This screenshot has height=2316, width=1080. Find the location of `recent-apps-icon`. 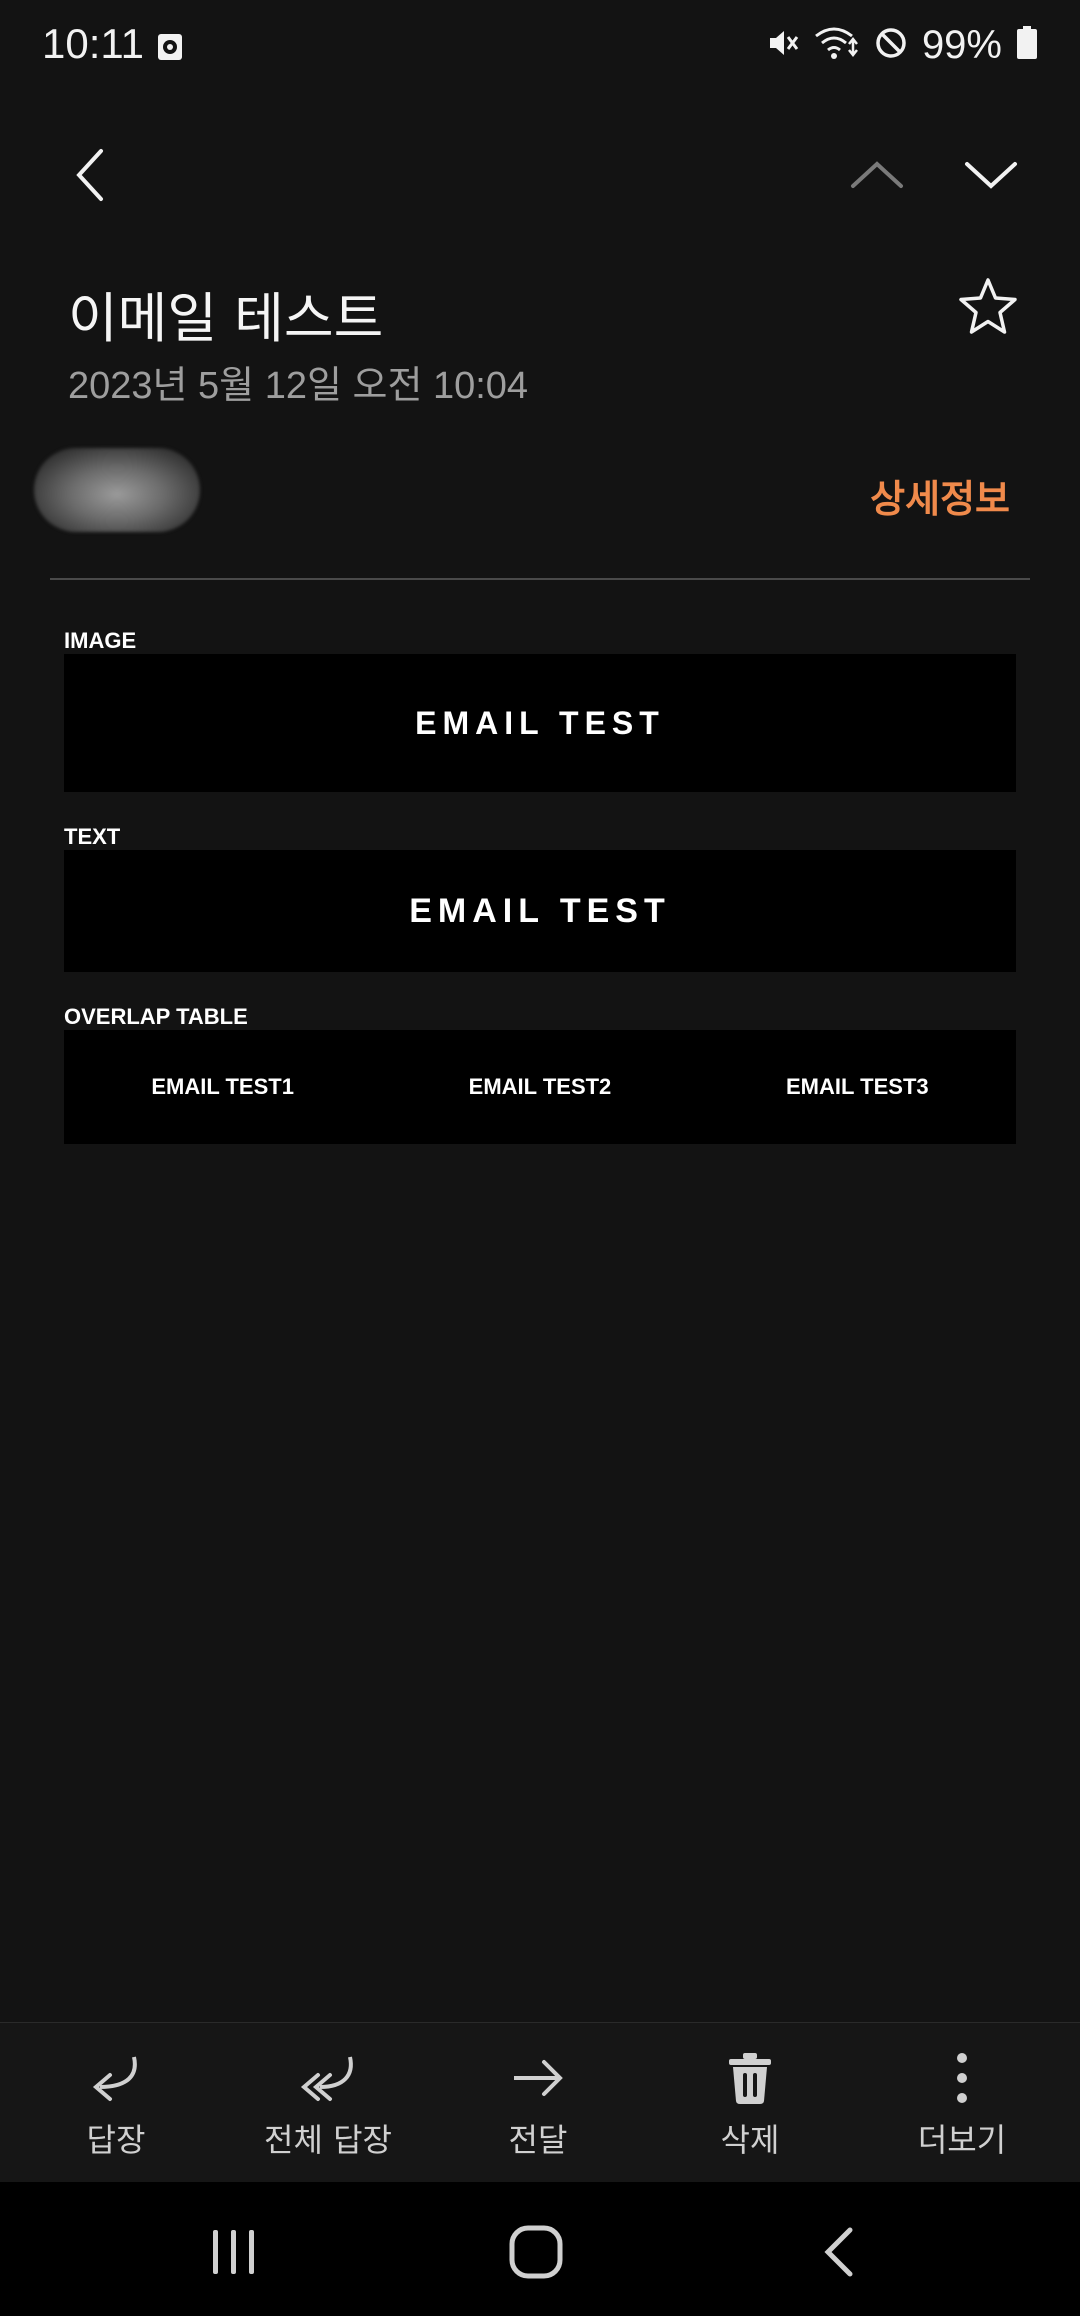

recent-apps-icon is located at coordinates (233, 2252).